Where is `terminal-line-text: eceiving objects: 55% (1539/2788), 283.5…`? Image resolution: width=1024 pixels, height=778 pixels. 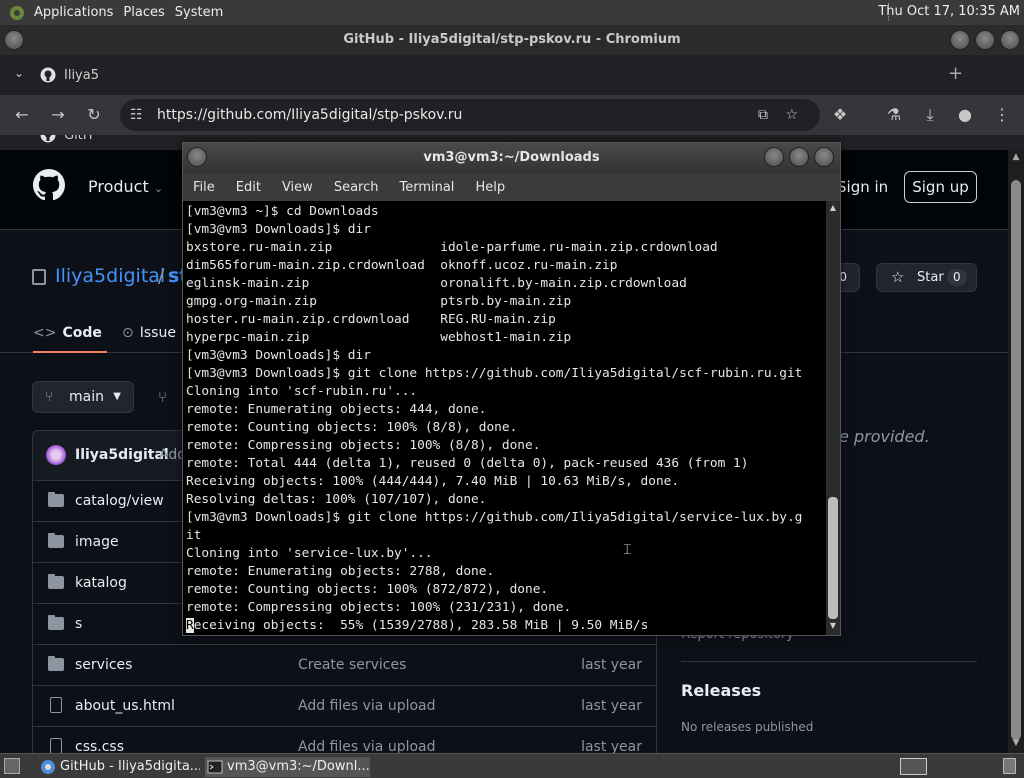 terminal-line-text: eceiving objects: 55% (1539/2788), 283.5… is located at coordinates (421, 625).